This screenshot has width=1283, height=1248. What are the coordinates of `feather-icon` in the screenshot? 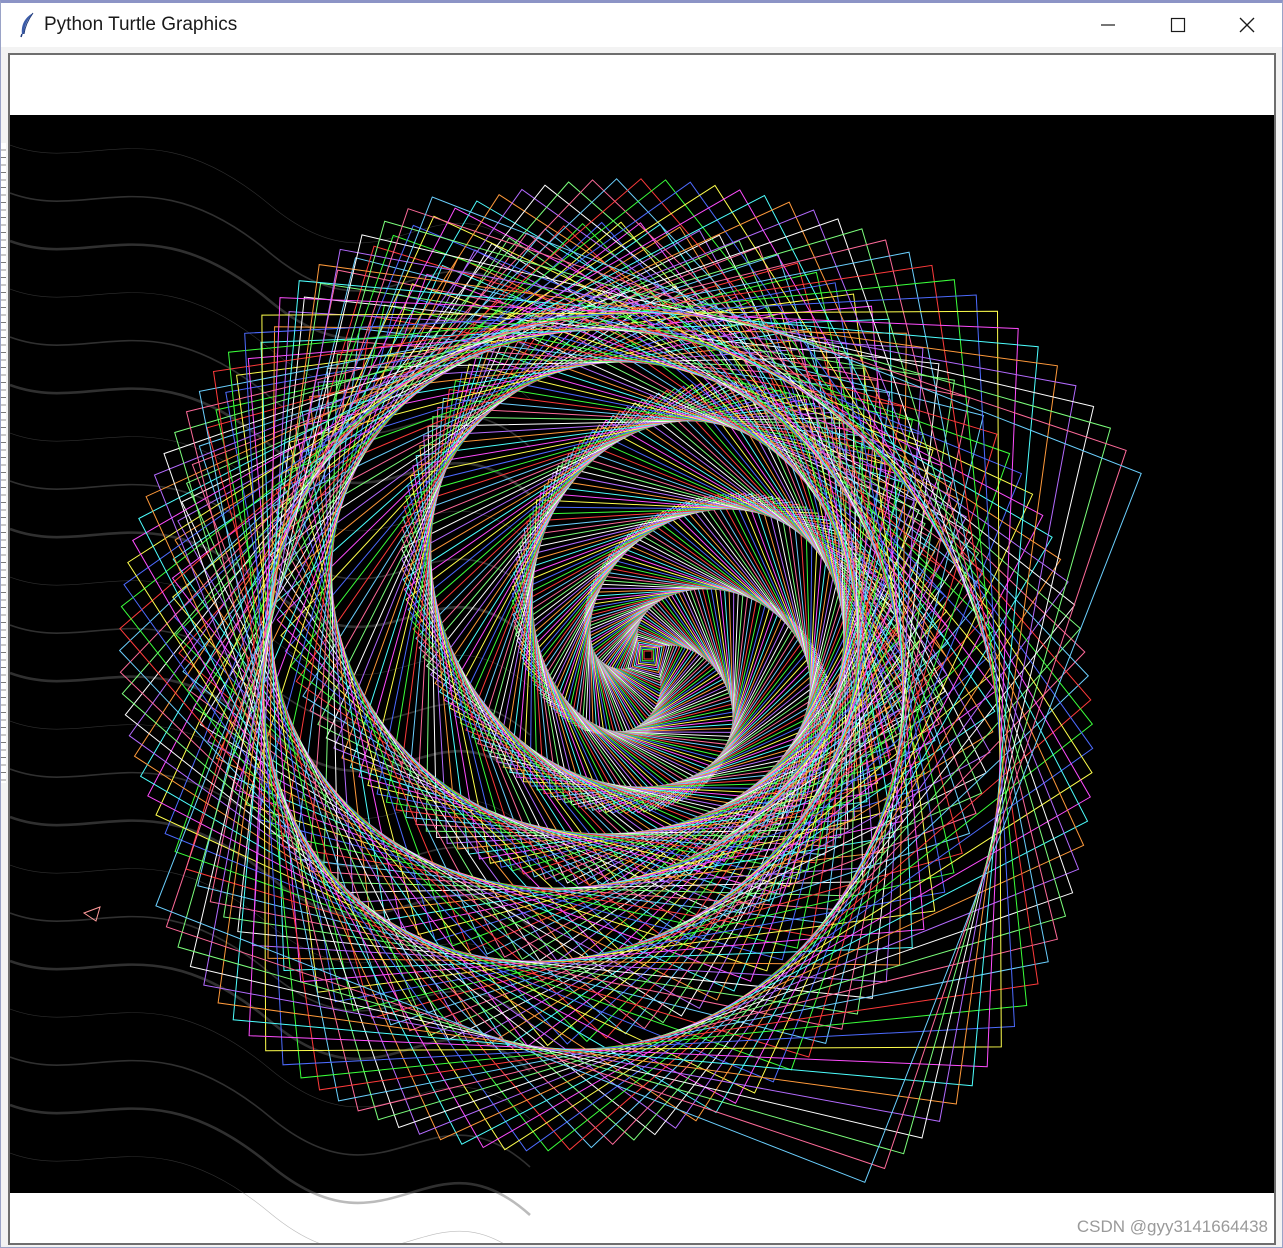 It's located at (27, 25).